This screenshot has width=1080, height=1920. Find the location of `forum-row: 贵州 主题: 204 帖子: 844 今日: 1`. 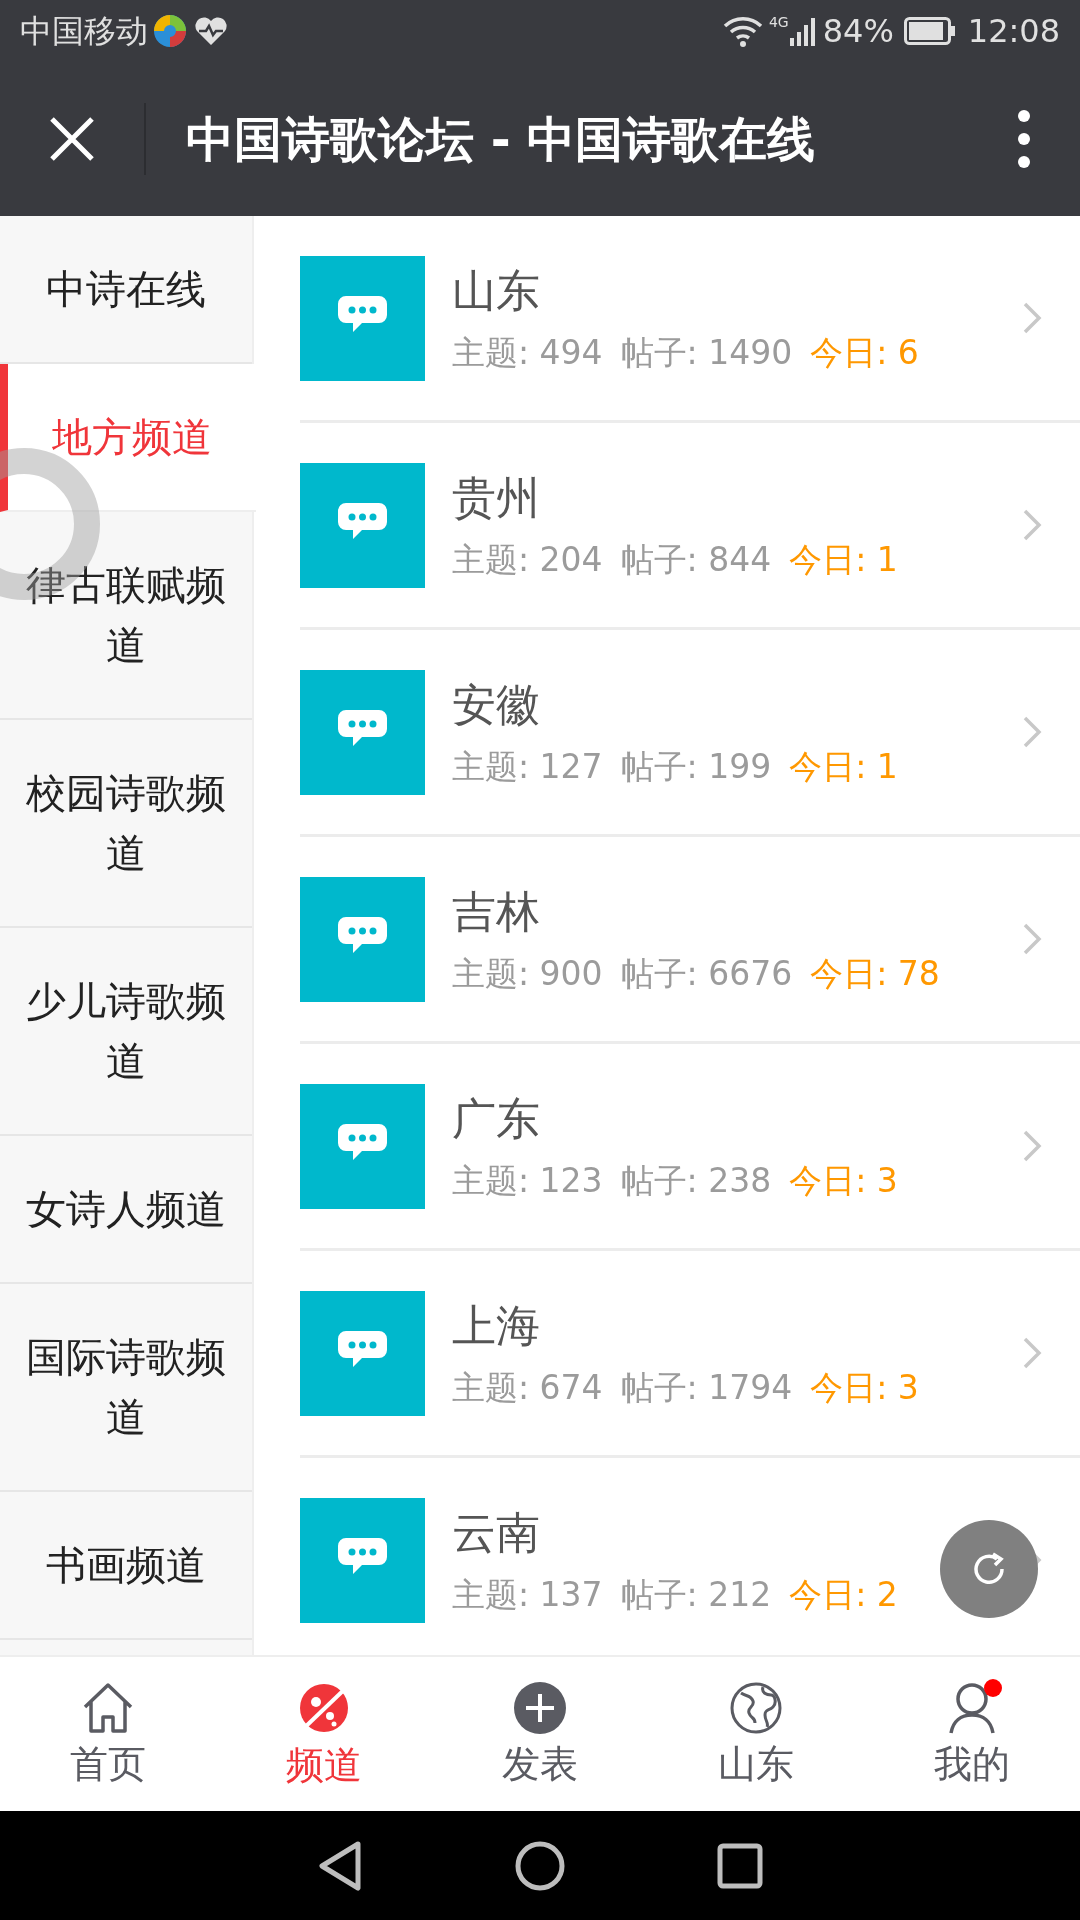

forum-row: 贵州 主题: 204 帖子: 844 今日: 1 is located at coordinates (690, 526).